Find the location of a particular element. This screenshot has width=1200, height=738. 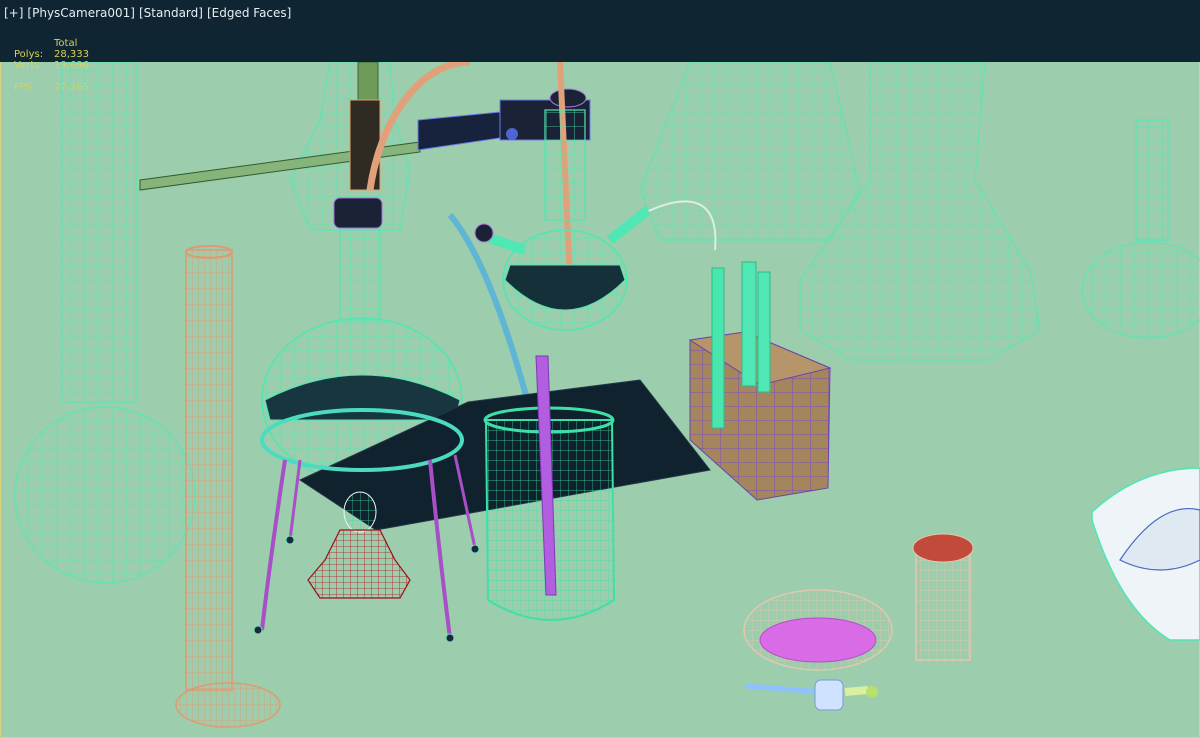

viewport-menu-plus: [+] is located at coordinates (13, 14).